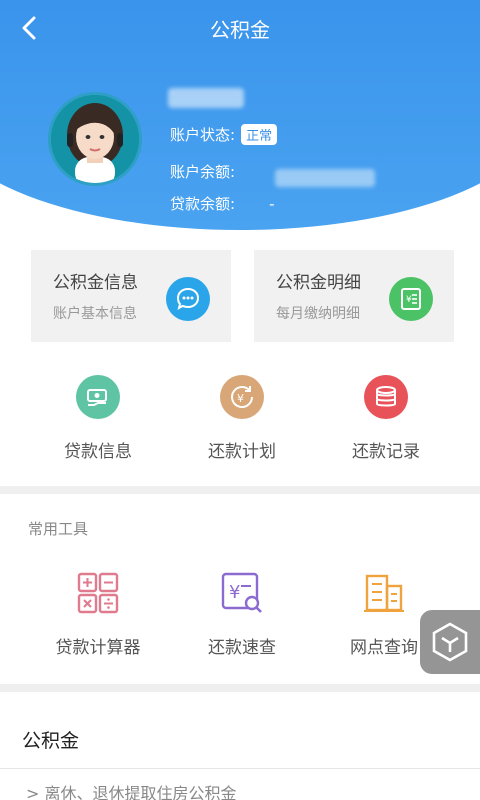  Describe the element at coordinates (203, 204) in the screenshot. I see `loan-balance-label: 贷款余额:` at that location.